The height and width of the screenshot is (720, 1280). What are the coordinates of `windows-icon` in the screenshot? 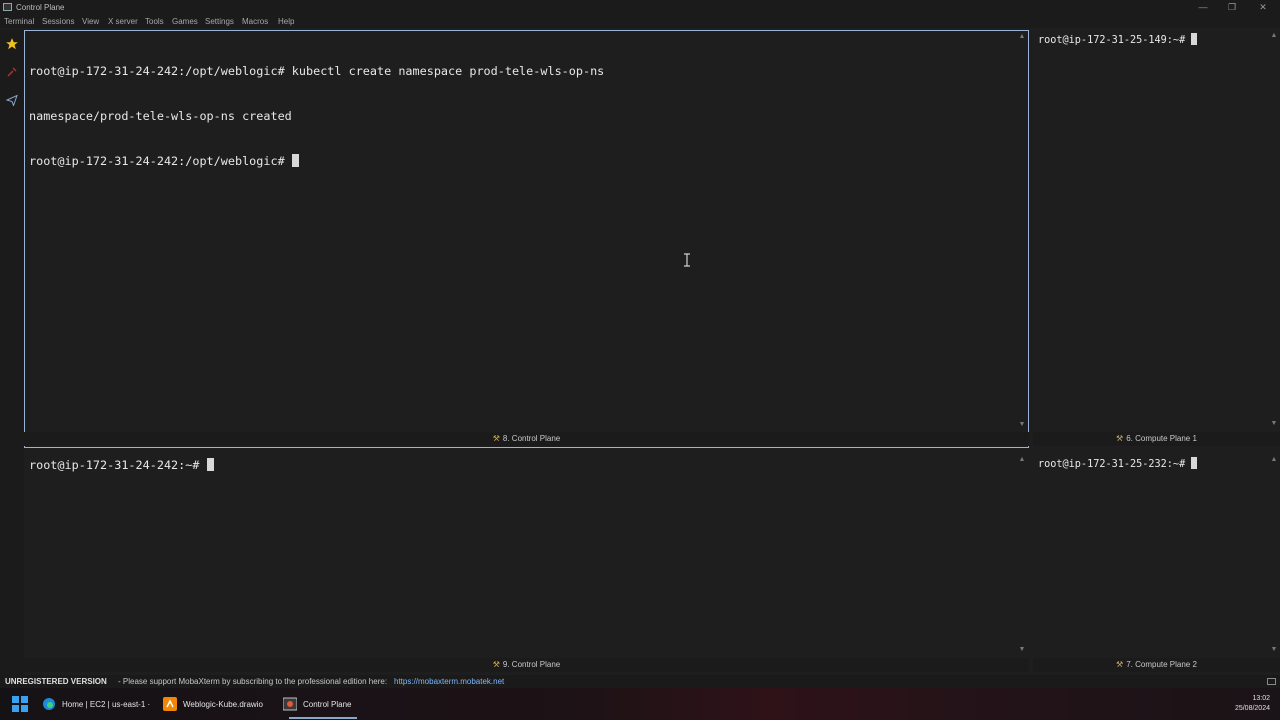 It's located at (20, 704).